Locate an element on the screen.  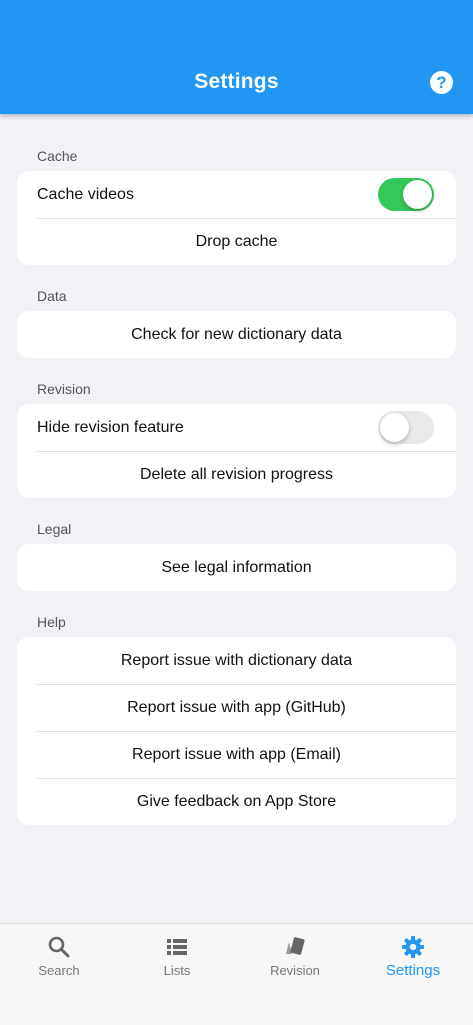
check-dictionary-data-label: Check for new dictionary data is located at coordinates (236, 334).